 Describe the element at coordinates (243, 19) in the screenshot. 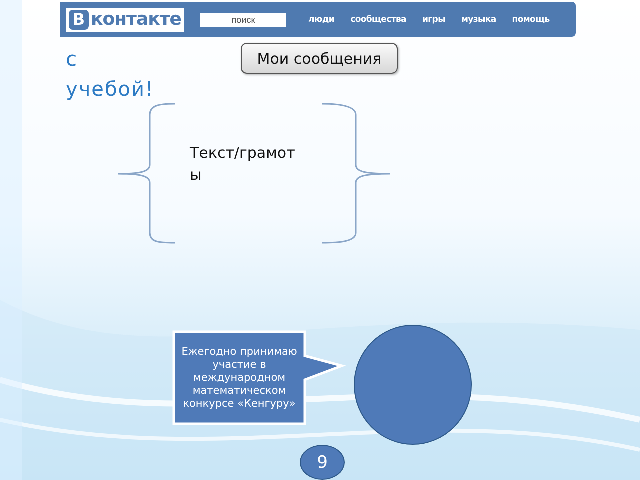

I see `search-field: поиск` at that location.